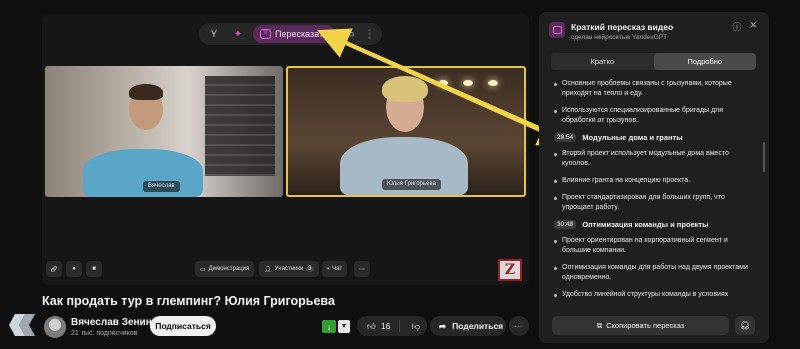 This screenshot has width=800, height=349. I want to click on mic-icon: ●, so click(74, 269).